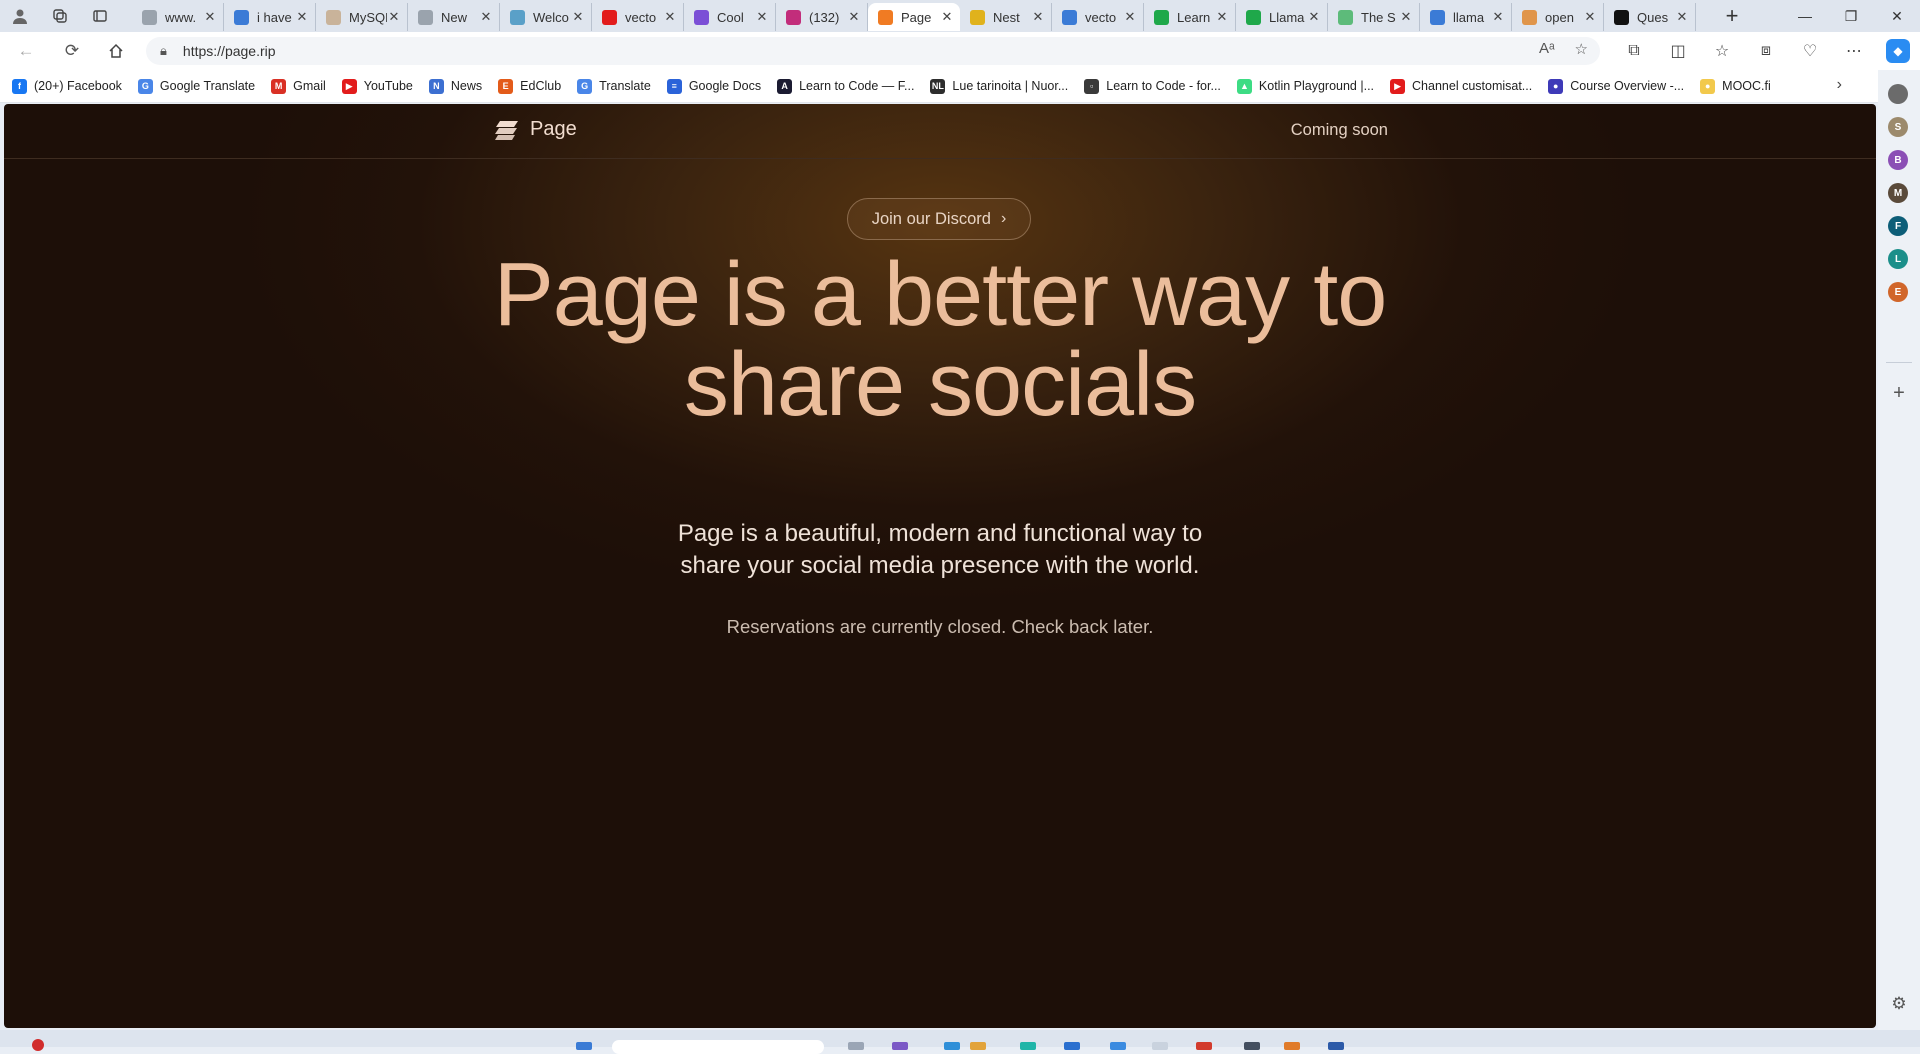 The image size is (1920, 1054). What do you see at coordinates (1634, 51) in the screenshot?
I see `extensions-icon: ⧉` at bounding box center [1634, 51].